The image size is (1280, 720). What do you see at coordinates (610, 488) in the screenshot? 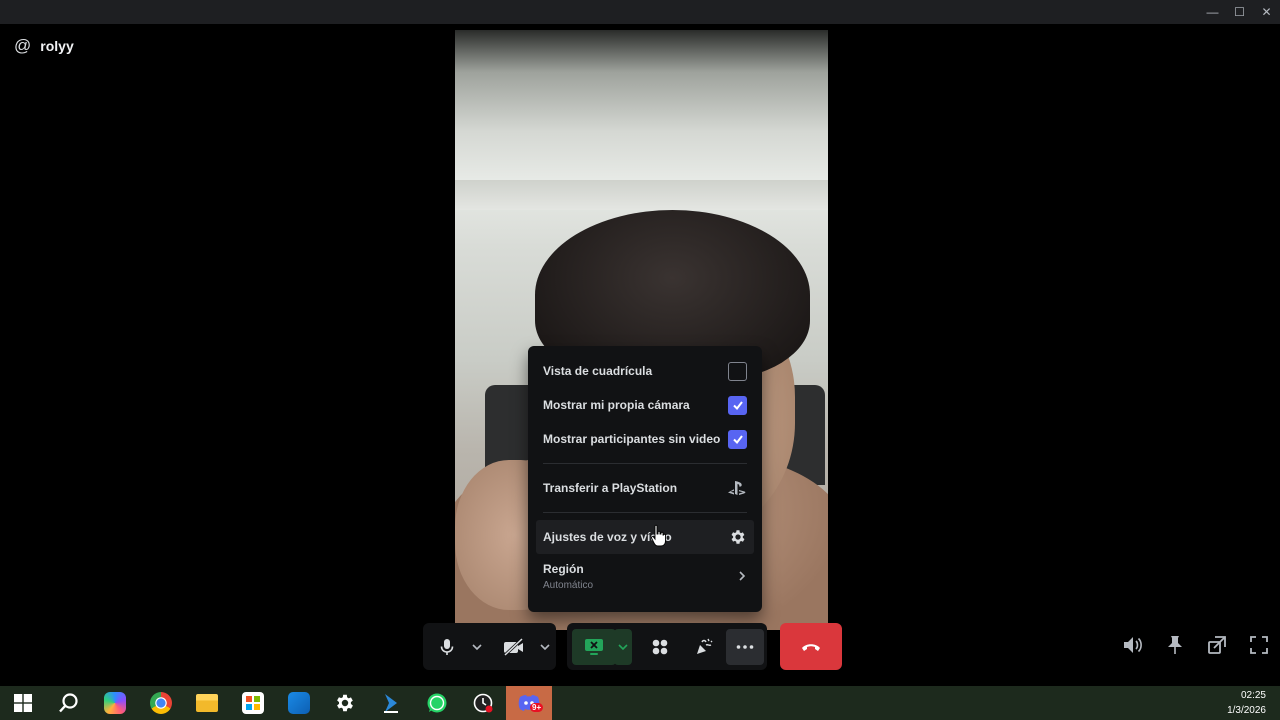
I see `menu-item-label: Transferir a PlayStation` at bounding box center [610, 488].